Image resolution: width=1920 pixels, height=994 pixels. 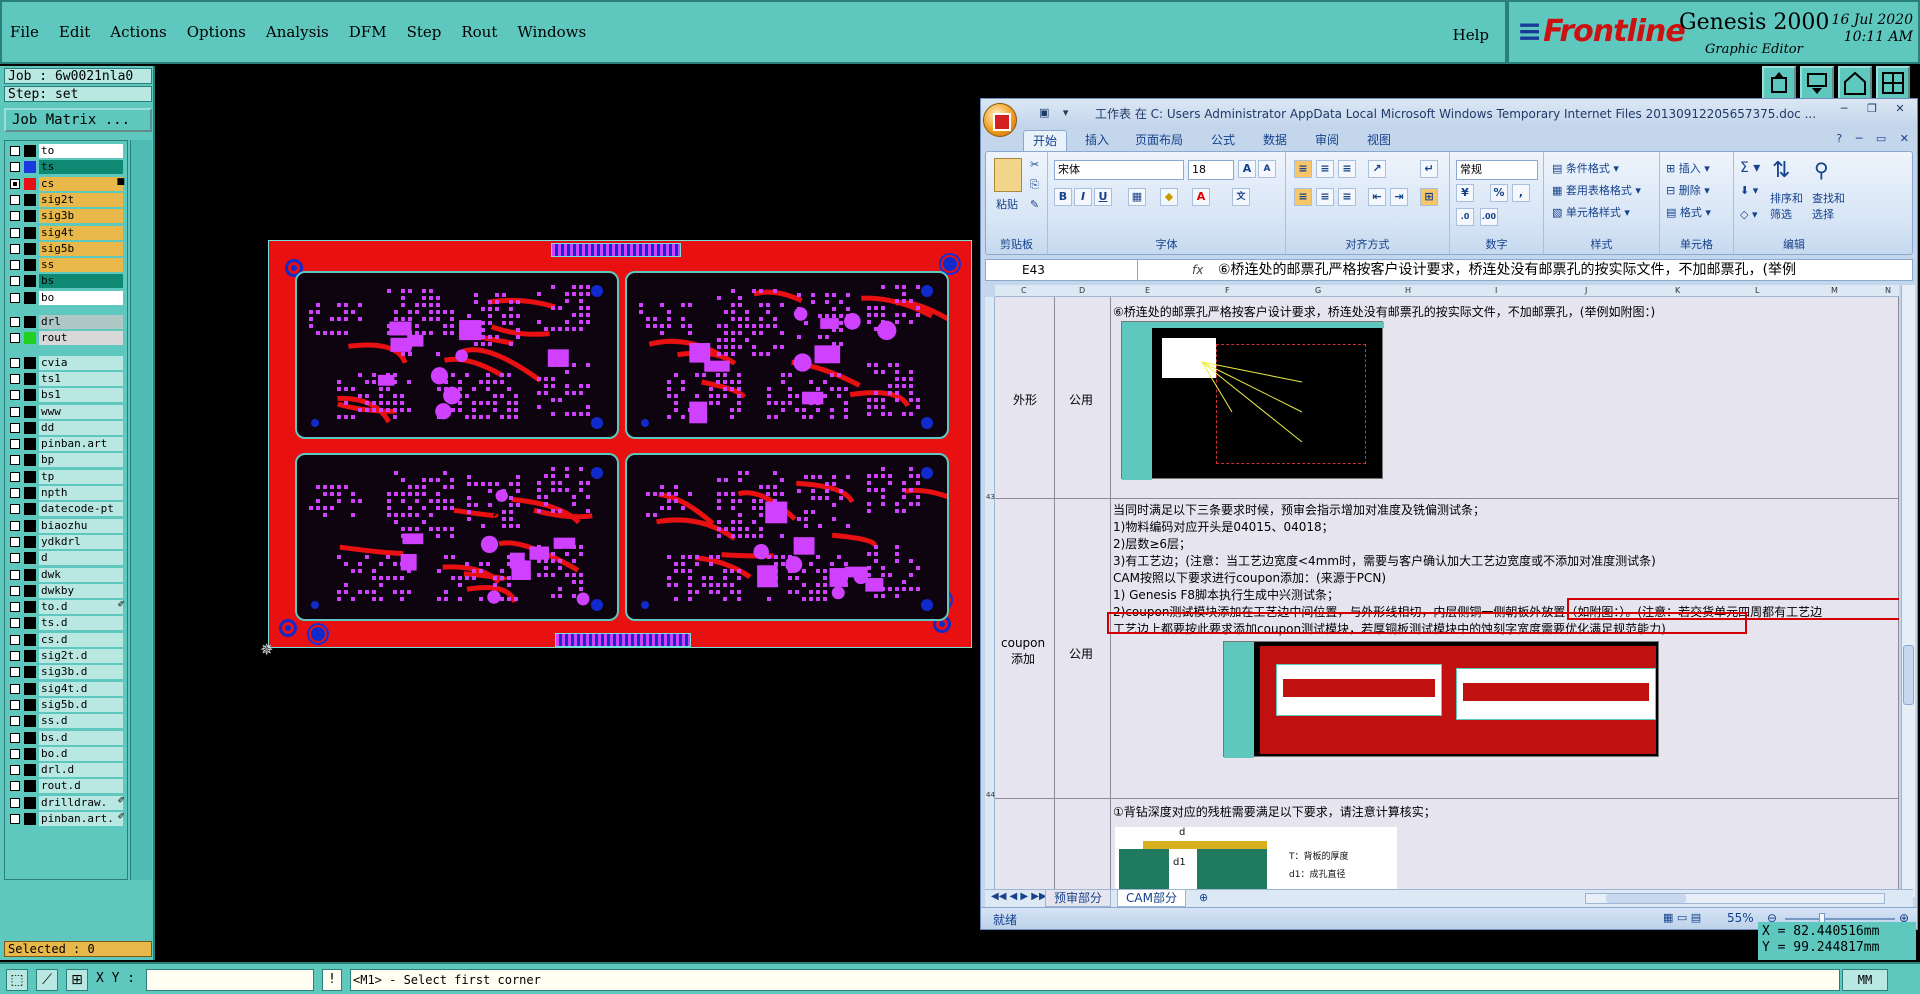 I want to click on sort-filter-icon: ⇅, so click(x=1781, y=170).